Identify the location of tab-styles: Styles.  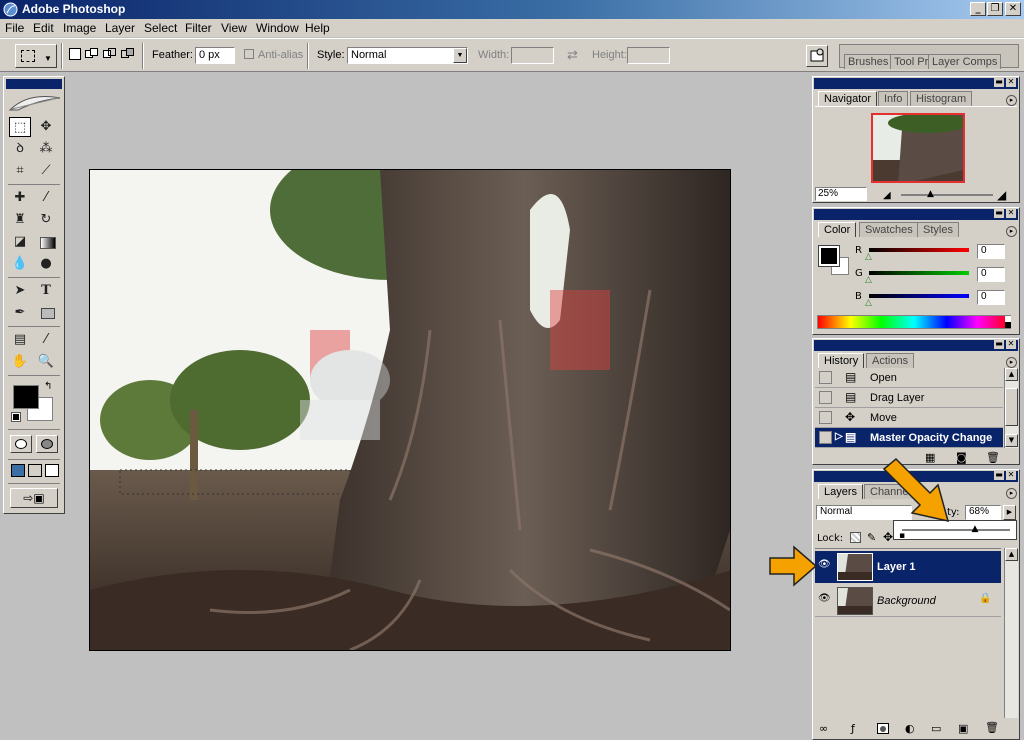
(938, 229).